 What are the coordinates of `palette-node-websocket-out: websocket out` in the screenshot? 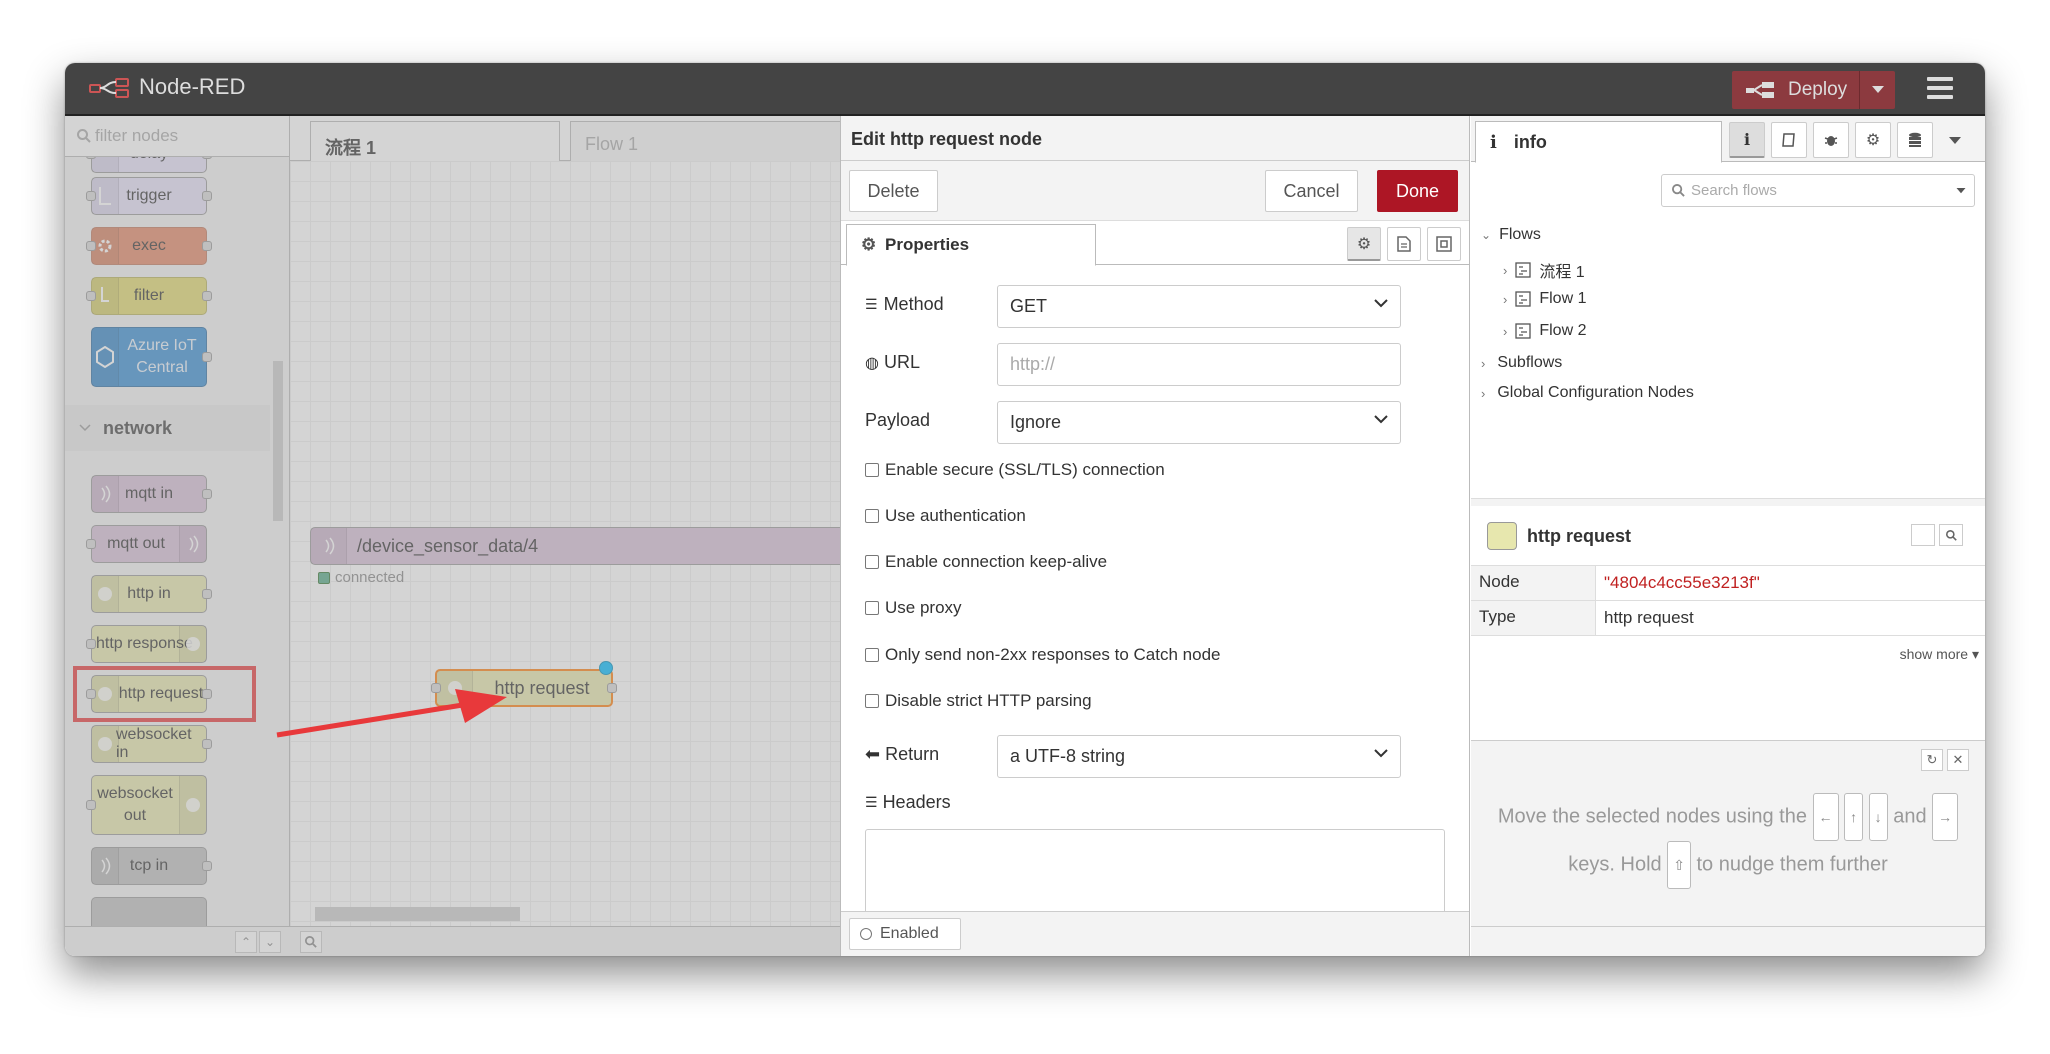 It's located at (146, 805).